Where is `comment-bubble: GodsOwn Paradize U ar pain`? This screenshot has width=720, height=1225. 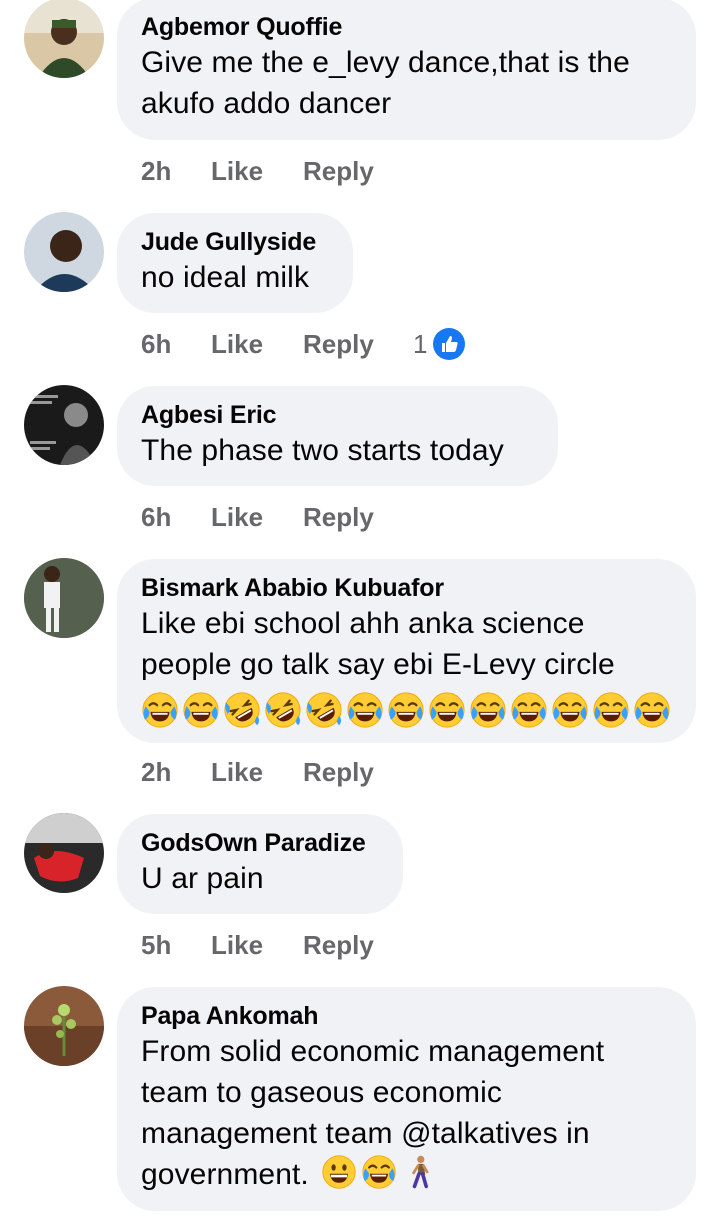
comment-bubble: GodsOwn Paradize U ar pain is located at coordinates (260, 864).